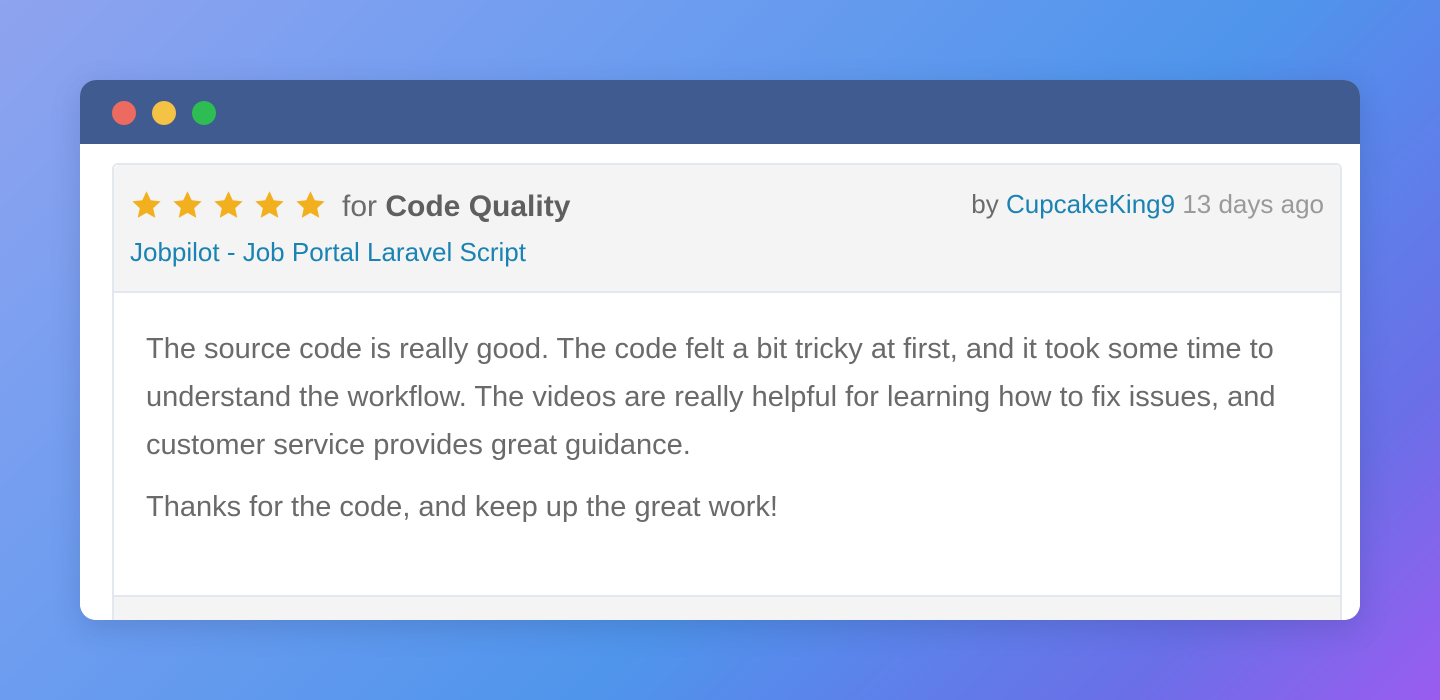 The height and width of the screenshot is (700, 1440). I want to click on review-footer, so click(727, 607).